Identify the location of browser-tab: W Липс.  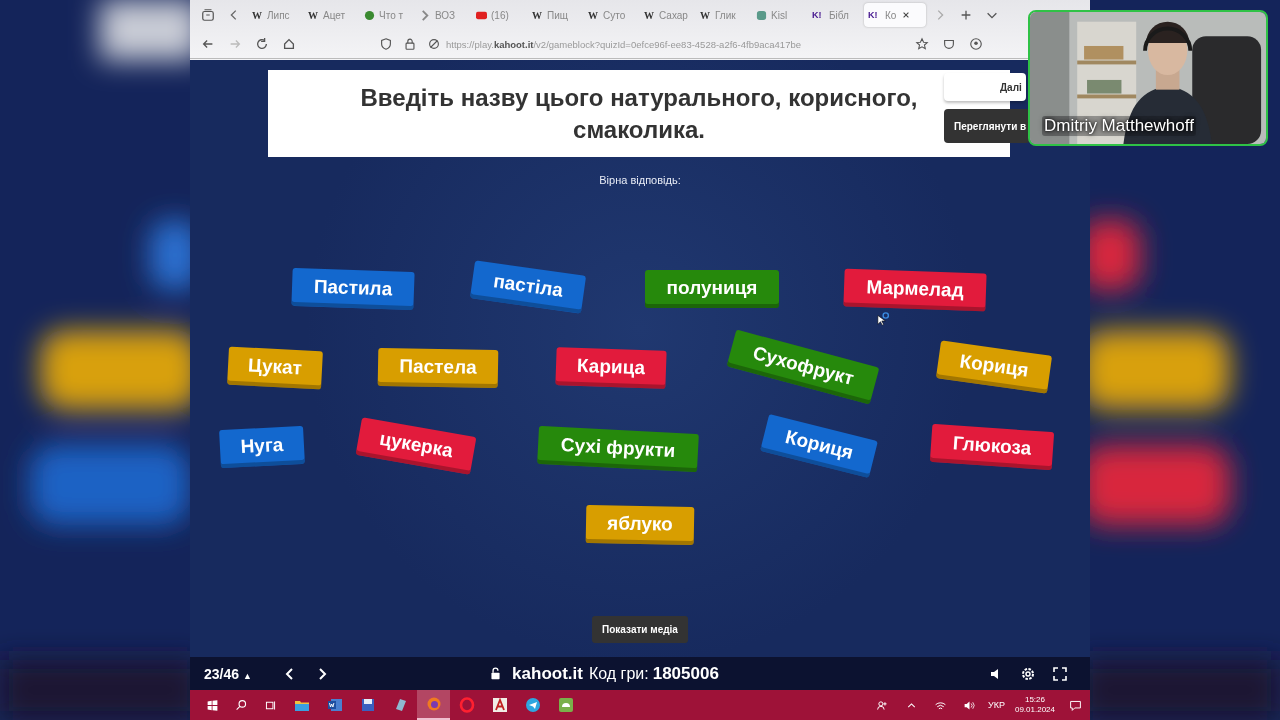
(275, 15).